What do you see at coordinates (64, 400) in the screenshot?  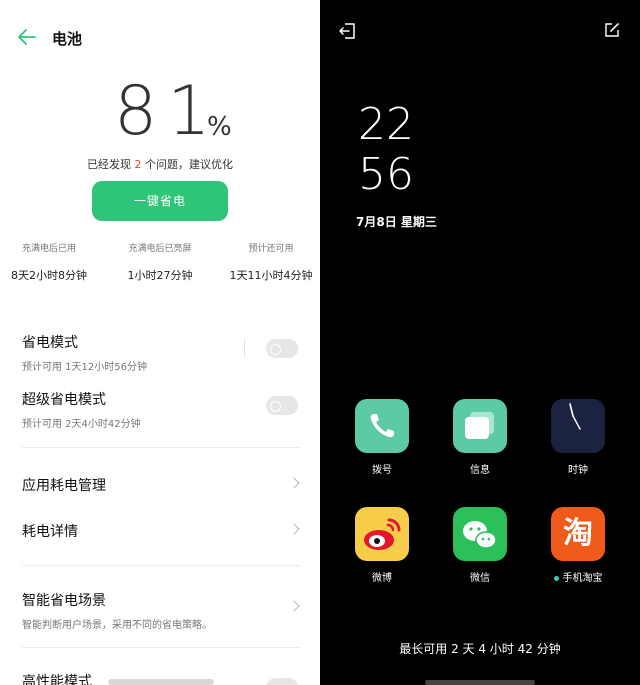 I see `super-saving-label: 超级省电模式` at bounding box center [64, 400].